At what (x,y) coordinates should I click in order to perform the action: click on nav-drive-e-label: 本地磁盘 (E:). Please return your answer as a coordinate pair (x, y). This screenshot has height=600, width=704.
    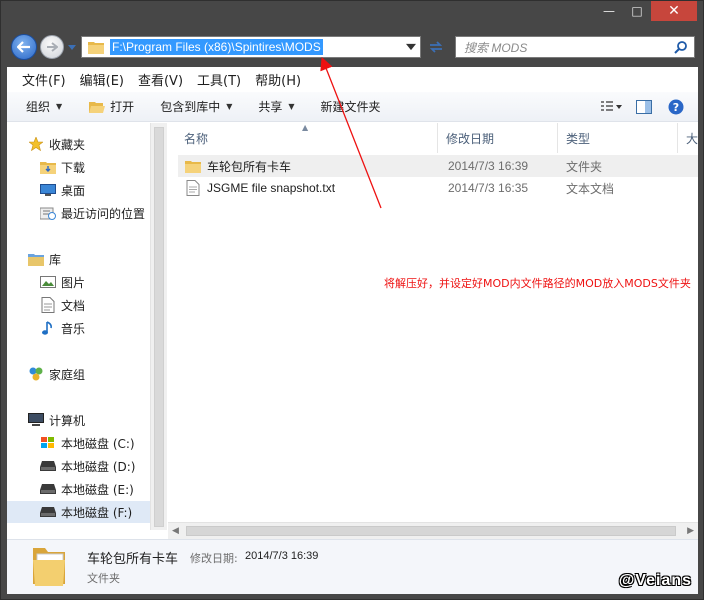
    Looking at the image, I should click on (97, 489).